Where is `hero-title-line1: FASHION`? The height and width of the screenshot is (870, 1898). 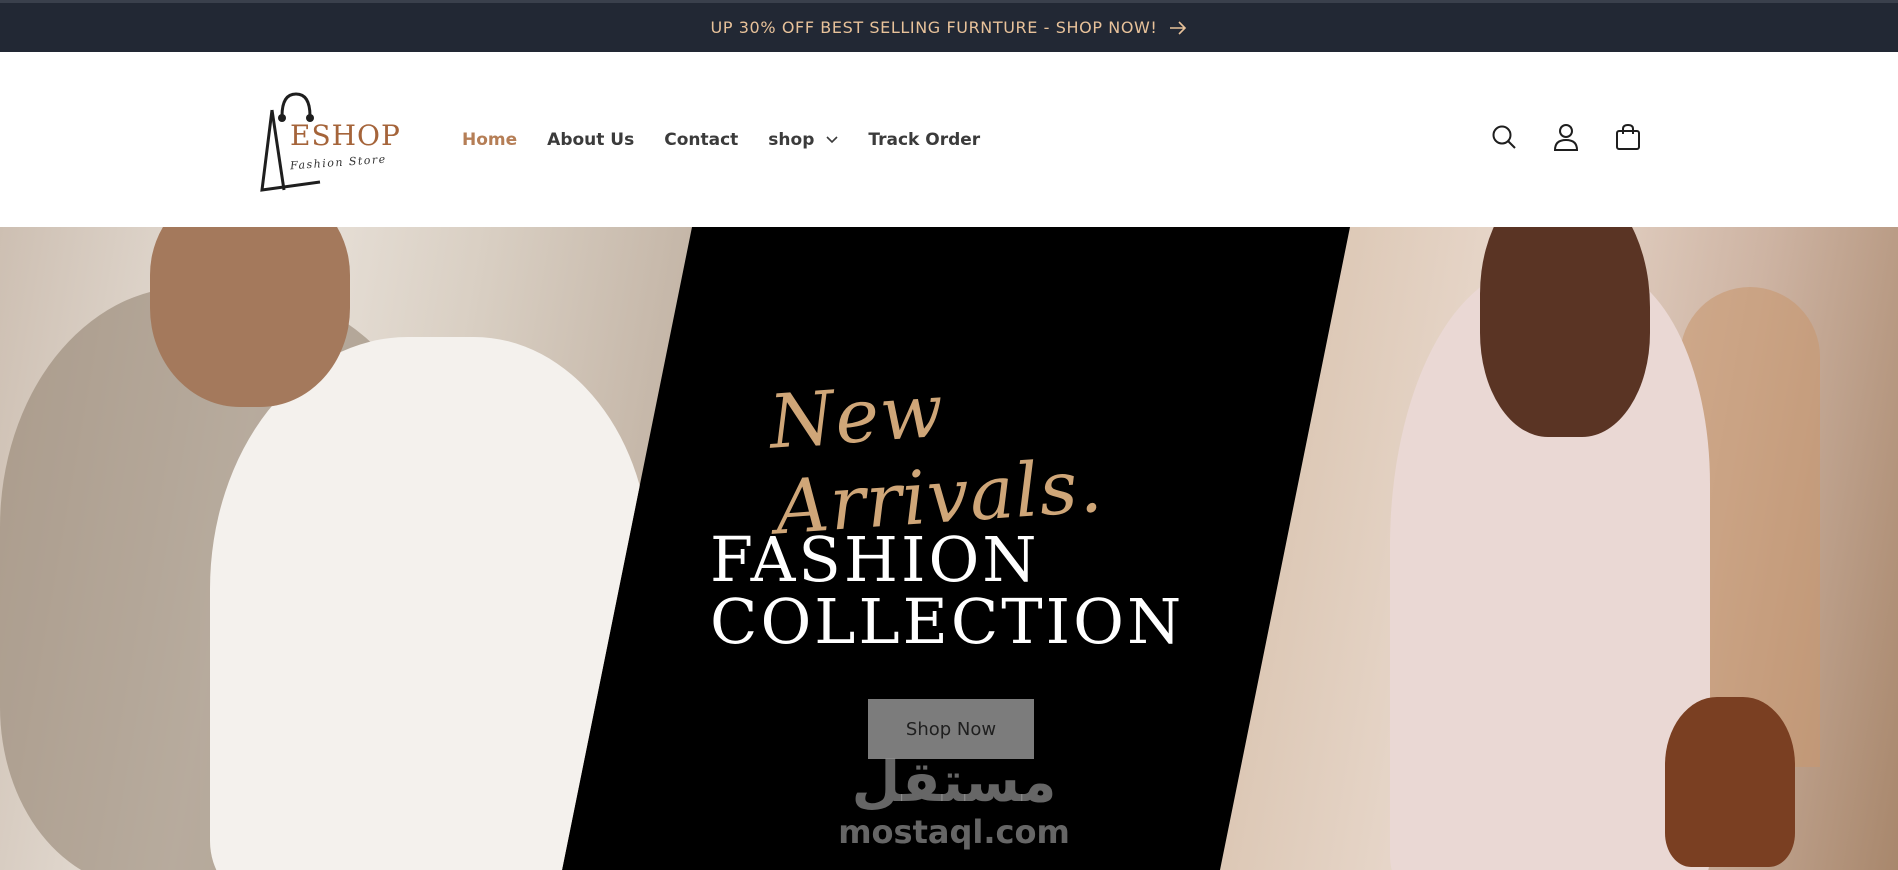 hero-title-line1: FASHION is located at coordinates (875, 559).